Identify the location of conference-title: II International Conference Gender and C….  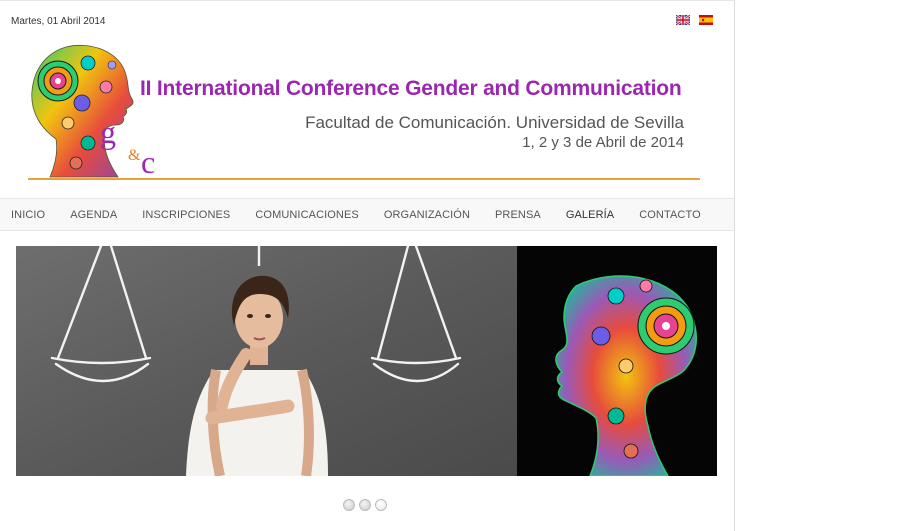
(411, 88).